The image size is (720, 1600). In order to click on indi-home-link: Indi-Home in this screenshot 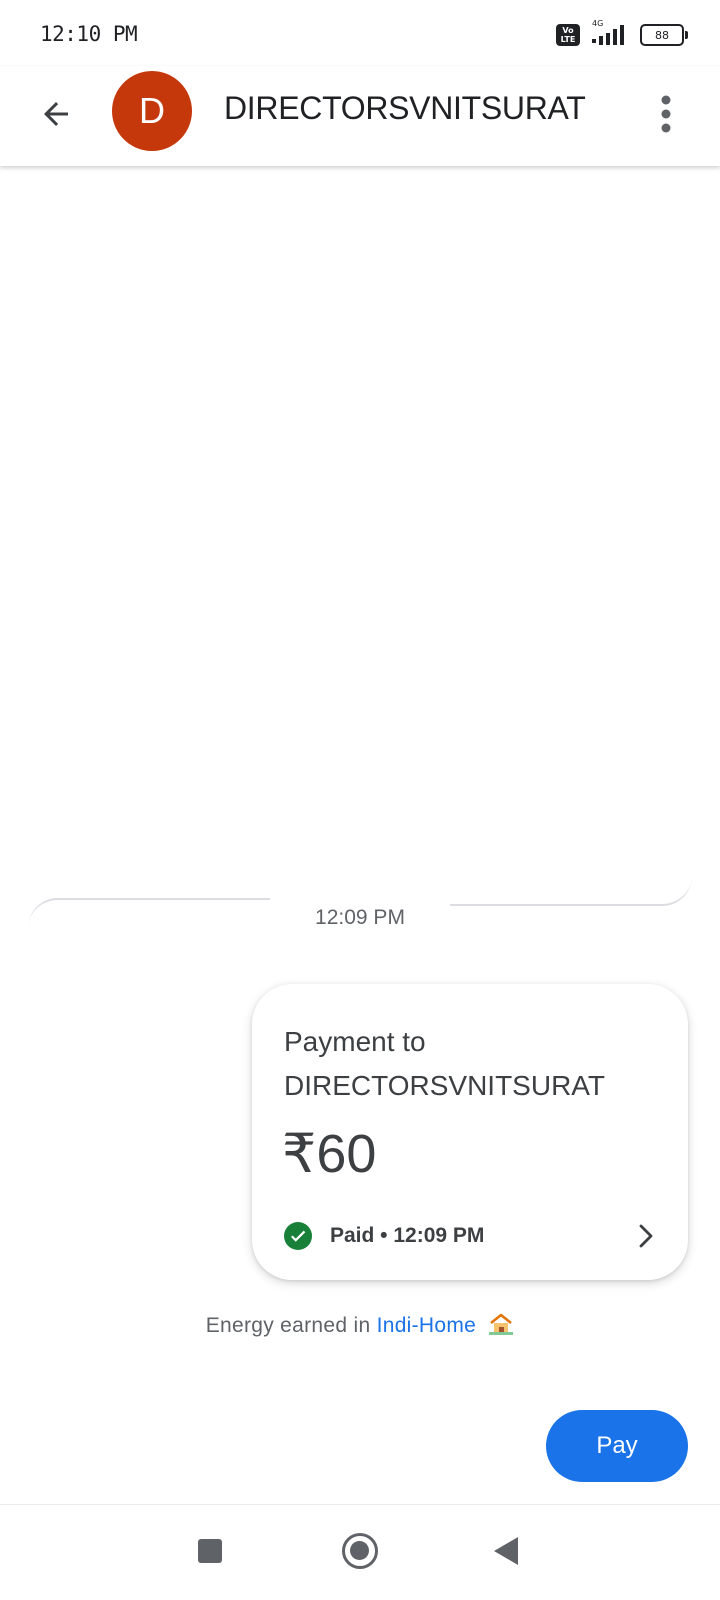, I will do `click(427, 1325)`.